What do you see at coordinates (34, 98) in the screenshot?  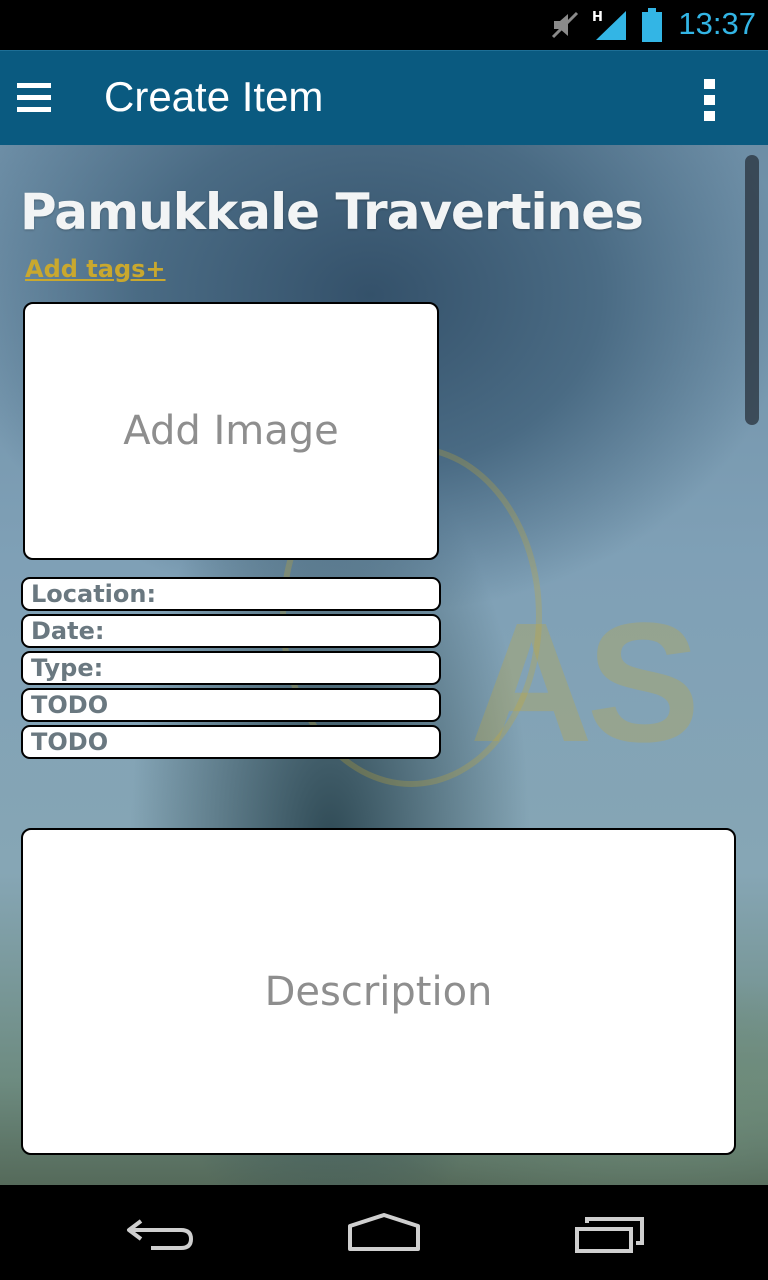 I see `menu-icon` at bounding box center [34, 98].